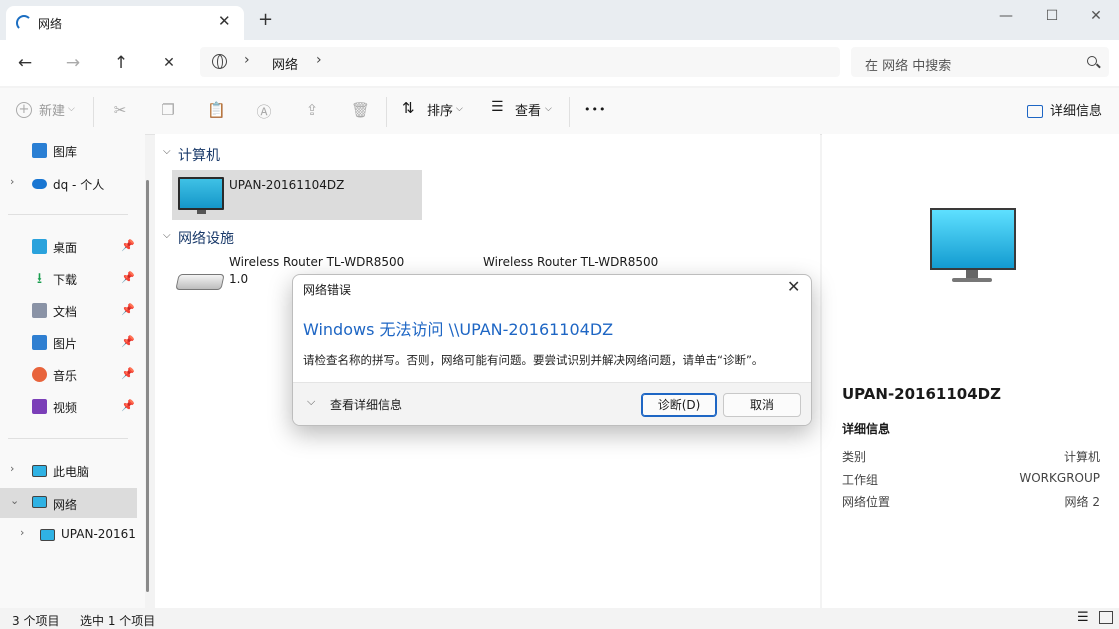 The height and width of the screenshot is (629, 1119). Describe the element at coordinates (264, 111) in the screenshot. I see `rename-icon: Ⓐ` at that location.